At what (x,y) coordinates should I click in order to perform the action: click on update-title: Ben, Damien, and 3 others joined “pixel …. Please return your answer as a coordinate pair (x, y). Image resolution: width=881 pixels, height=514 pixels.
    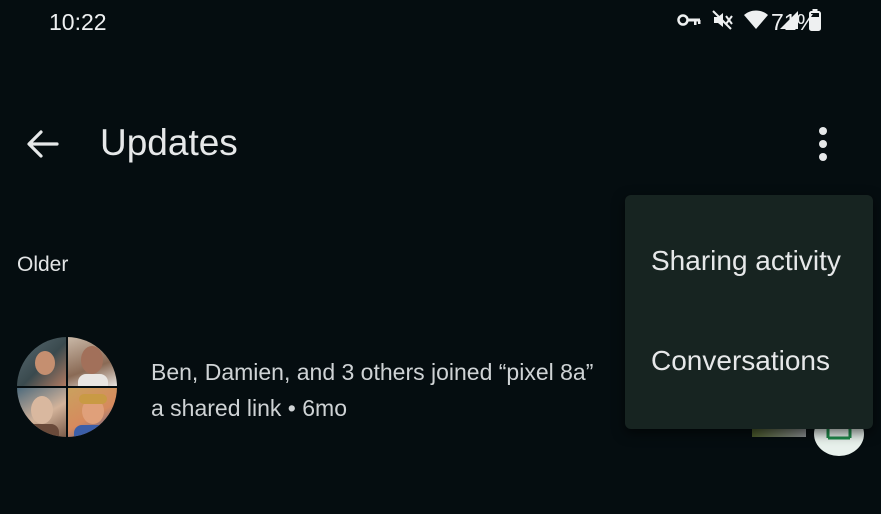
    Looking at the image, I should click on (372, 372).